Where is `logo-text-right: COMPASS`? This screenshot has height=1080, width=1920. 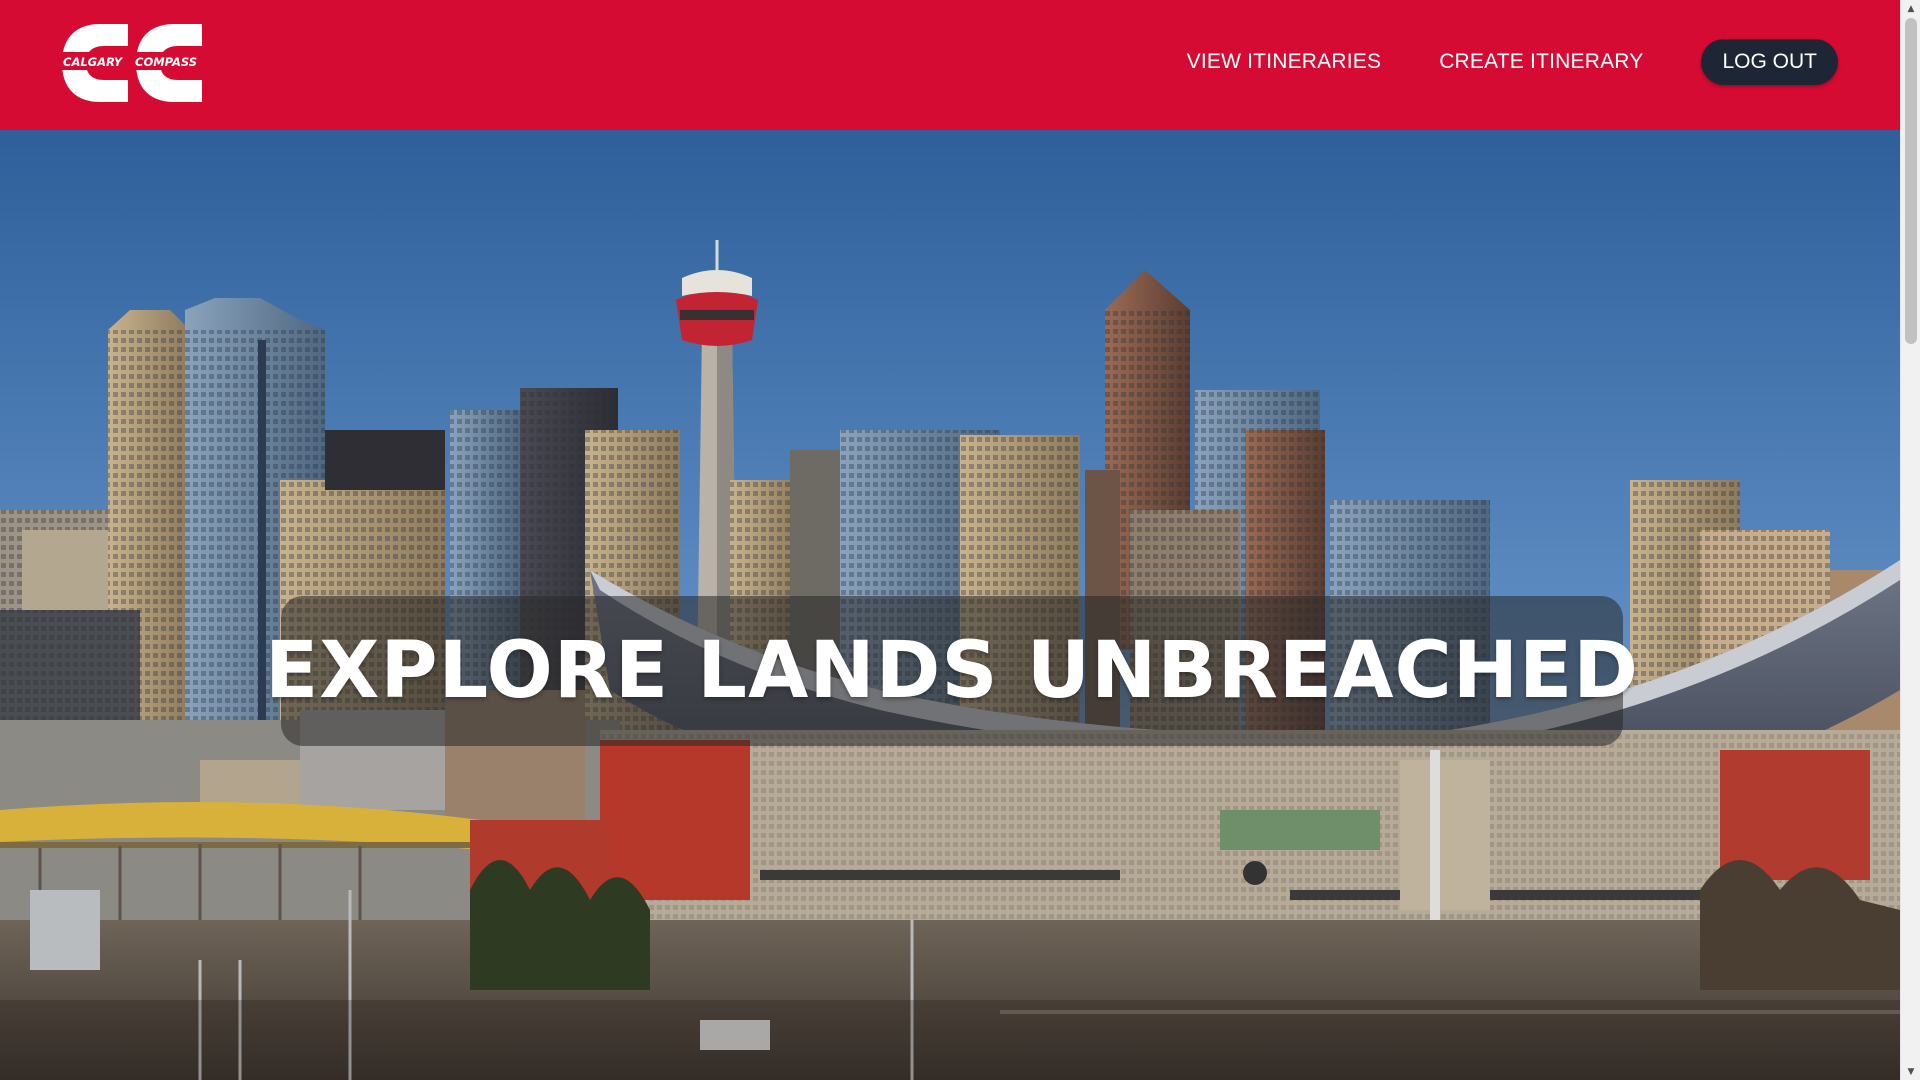
logo-text-right: COMPASS is located at coordinates (166, 62).